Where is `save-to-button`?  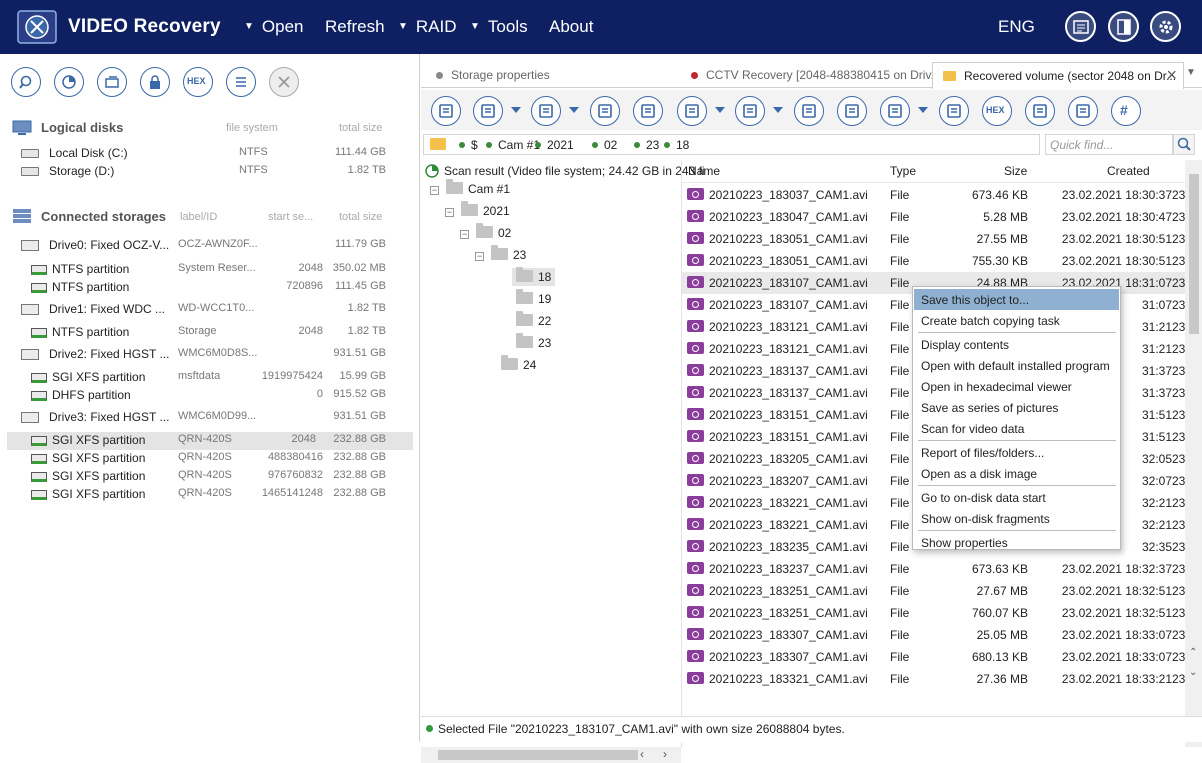
save-to-button is located at coordinates (605, 111).